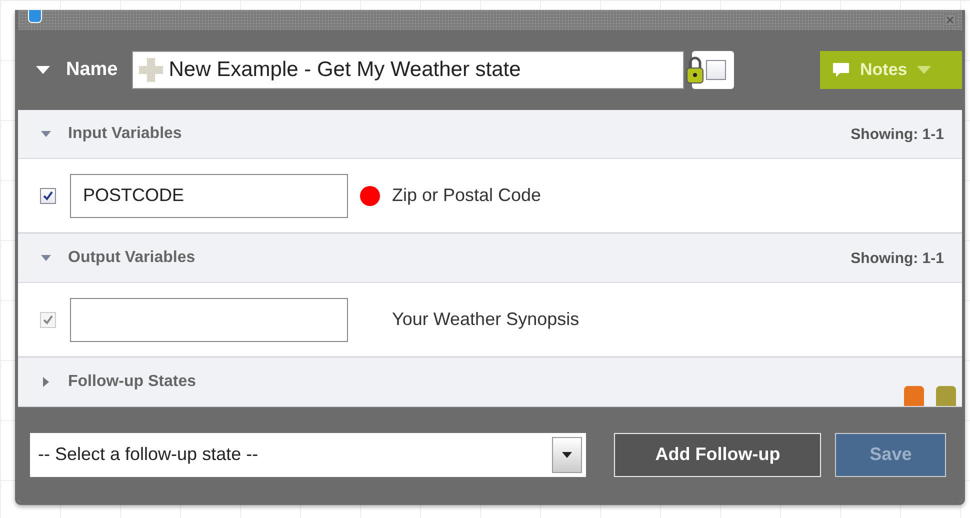 This screenshot has height=518, width=970. Describe the element at coordinates (92, 70) in the screenshot. I see `name-label: Name` at that location.